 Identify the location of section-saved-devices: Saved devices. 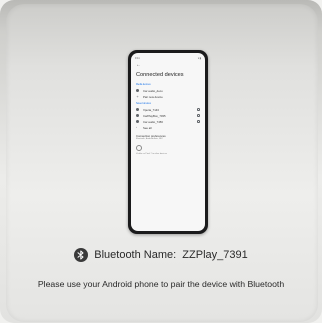
(143, 104).